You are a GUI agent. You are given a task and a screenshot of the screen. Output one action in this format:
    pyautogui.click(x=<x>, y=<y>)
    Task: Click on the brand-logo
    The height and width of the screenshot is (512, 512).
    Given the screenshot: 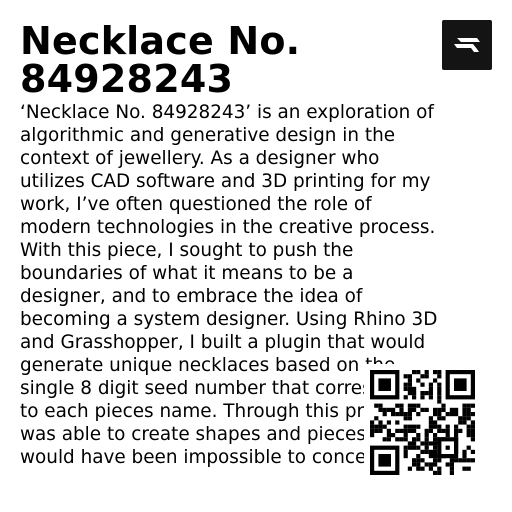 What is the action you would take?
    pyautogui.click(x=467, y=45)
    